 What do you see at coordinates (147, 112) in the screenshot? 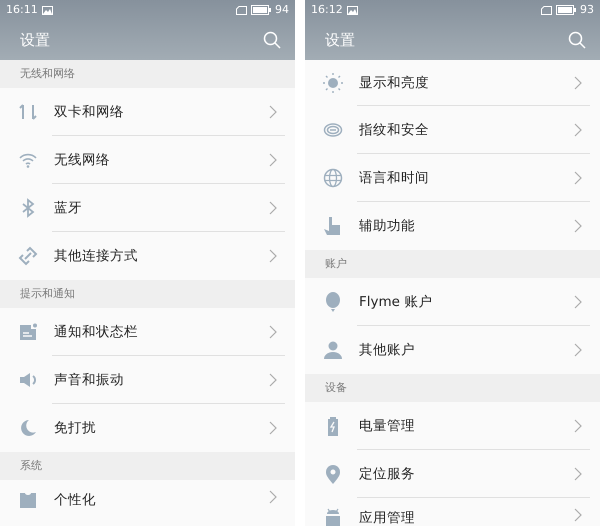
I see `settings-row: 双卡和网络` at bounding box center [147, 112].